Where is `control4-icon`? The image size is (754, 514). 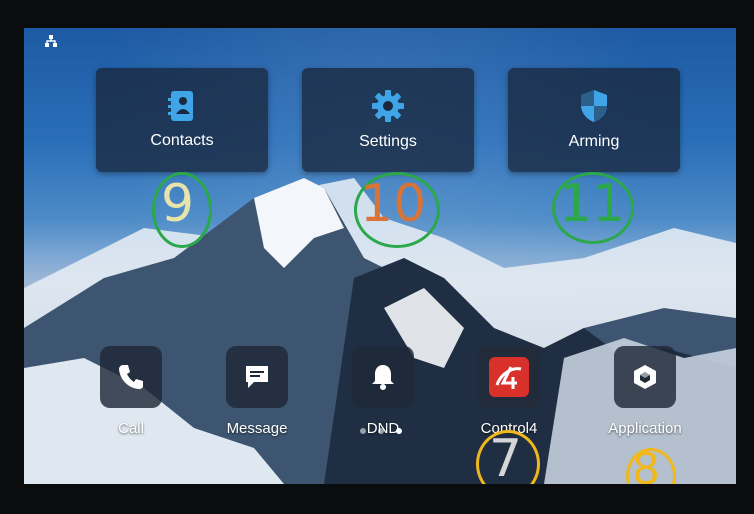
control4-icon is located at coordinates (509, 377).